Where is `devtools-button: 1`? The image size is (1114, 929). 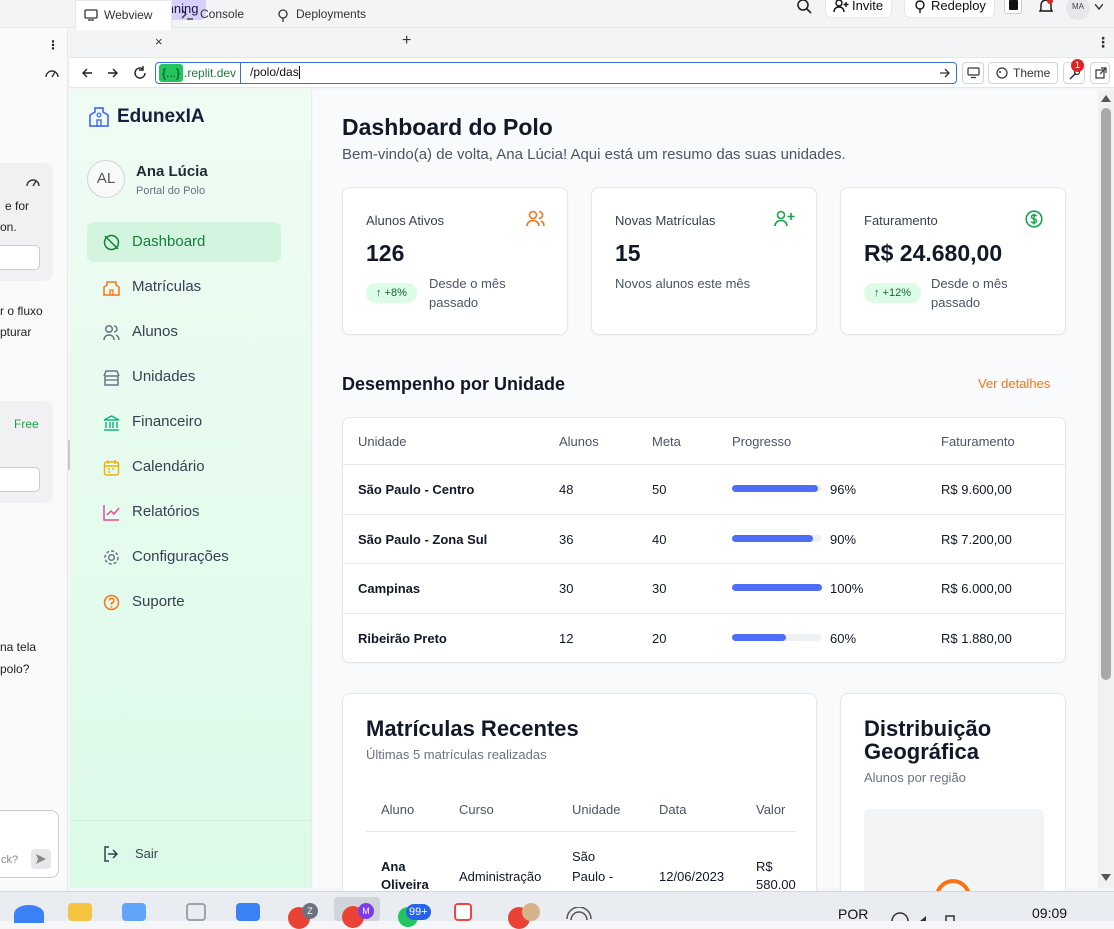
devtools-button: 1 is located at coordinates (1074, 71).